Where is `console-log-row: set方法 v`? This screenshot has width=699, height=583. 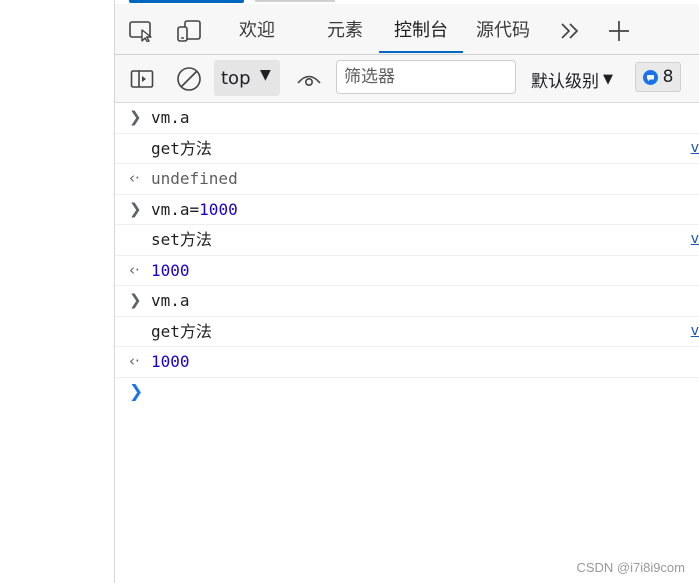 console-log-row: set方法 v is located at coordinates (407, 240).